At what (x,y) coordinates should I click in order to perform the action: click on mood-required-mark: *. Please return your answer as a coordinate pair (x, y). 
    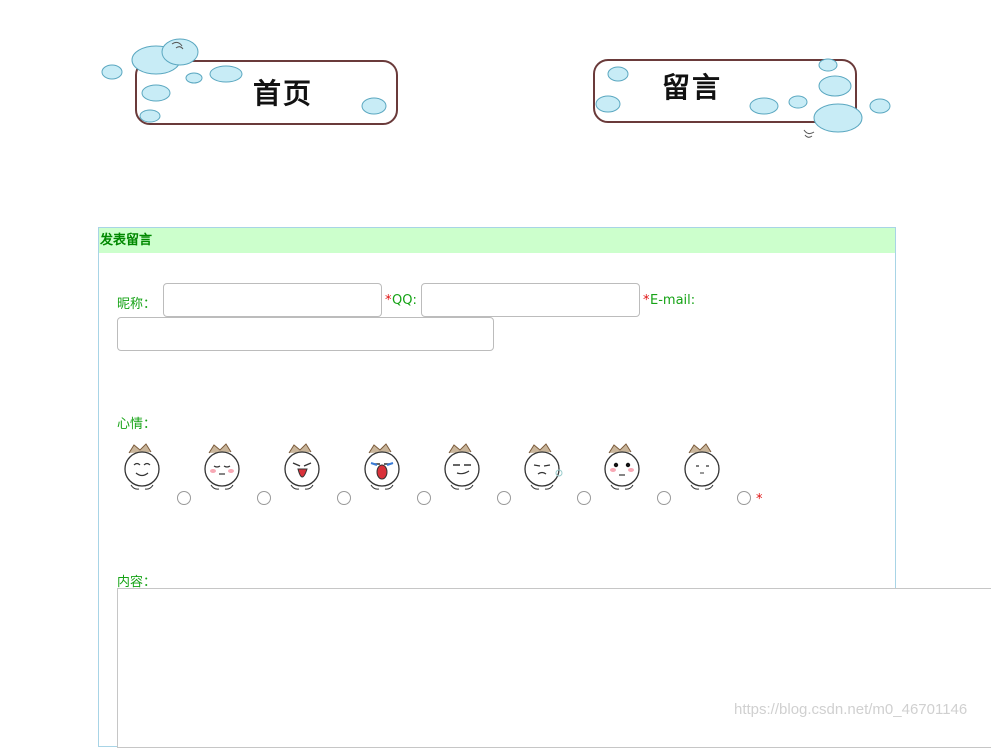
    Looking at the image, I should click on (759, 499).